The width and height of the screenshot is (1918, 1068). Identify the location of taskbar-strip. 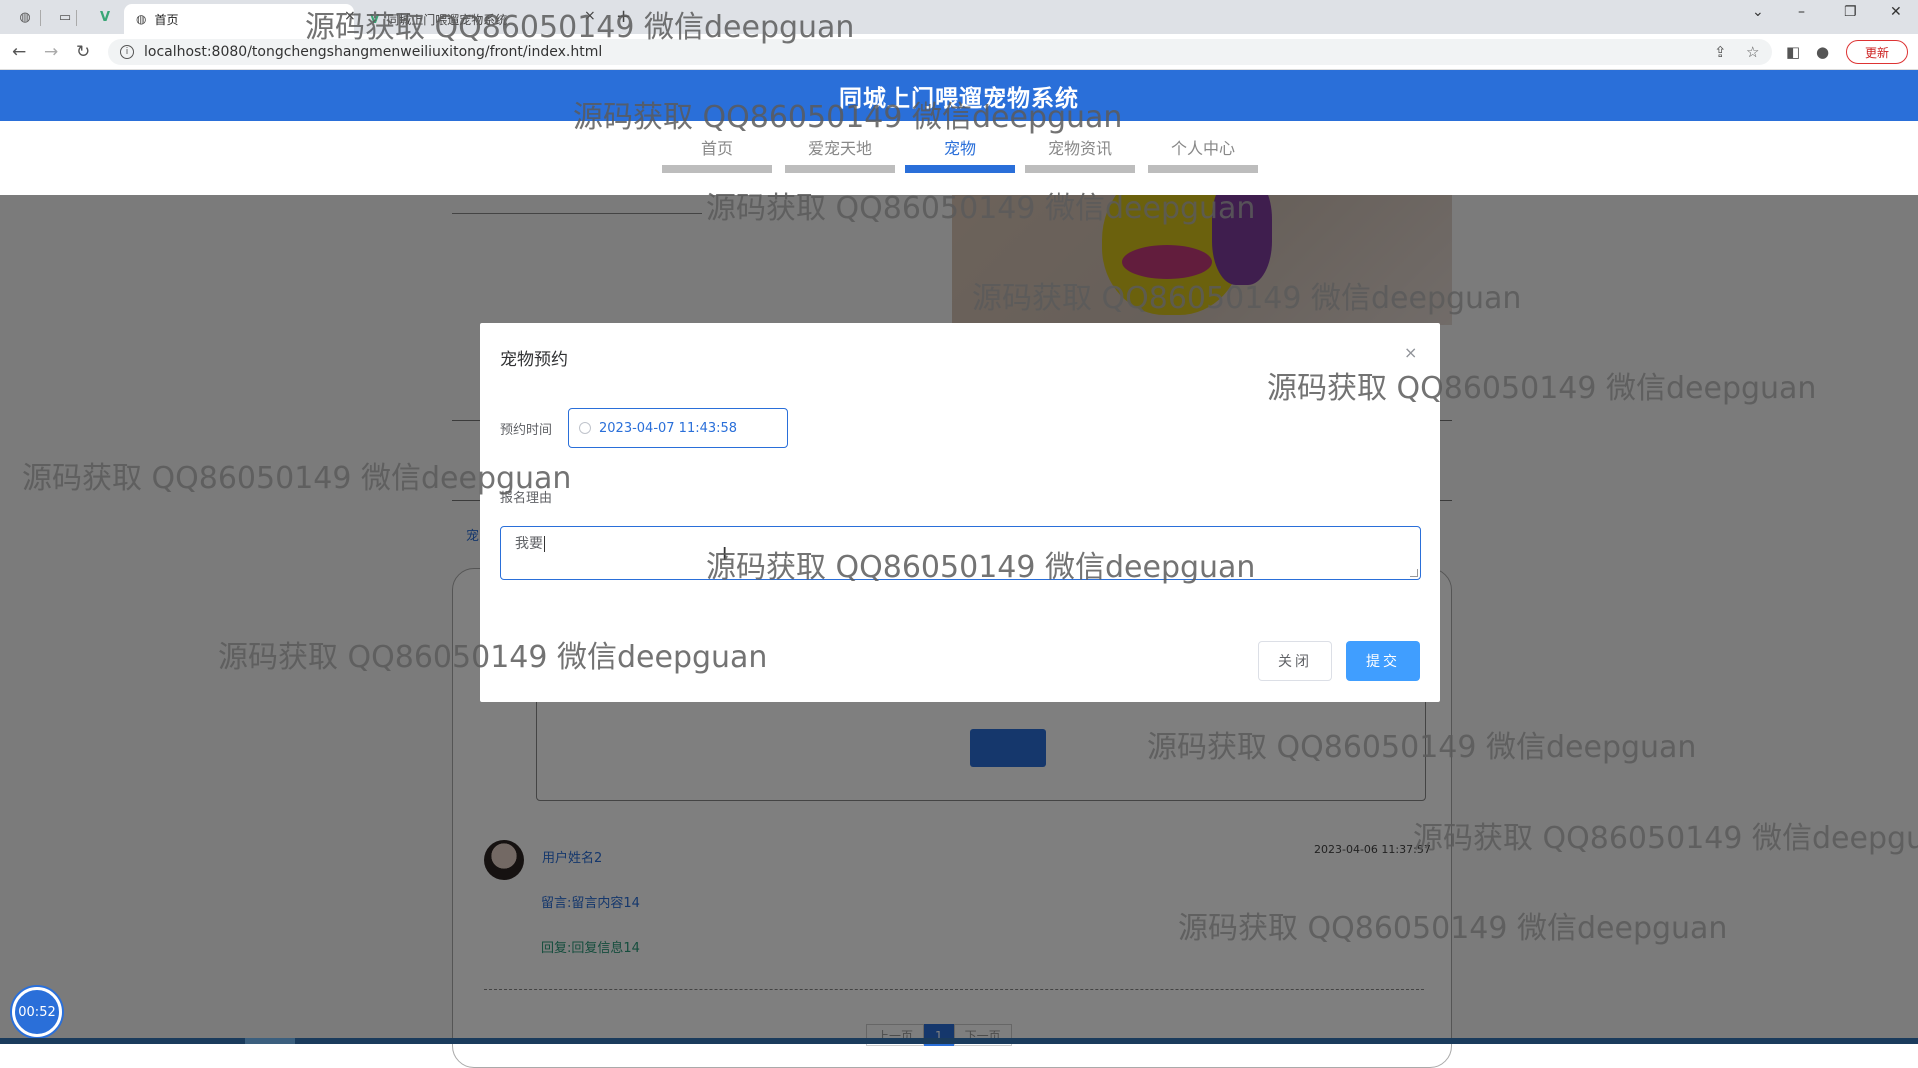
(959, 1041).